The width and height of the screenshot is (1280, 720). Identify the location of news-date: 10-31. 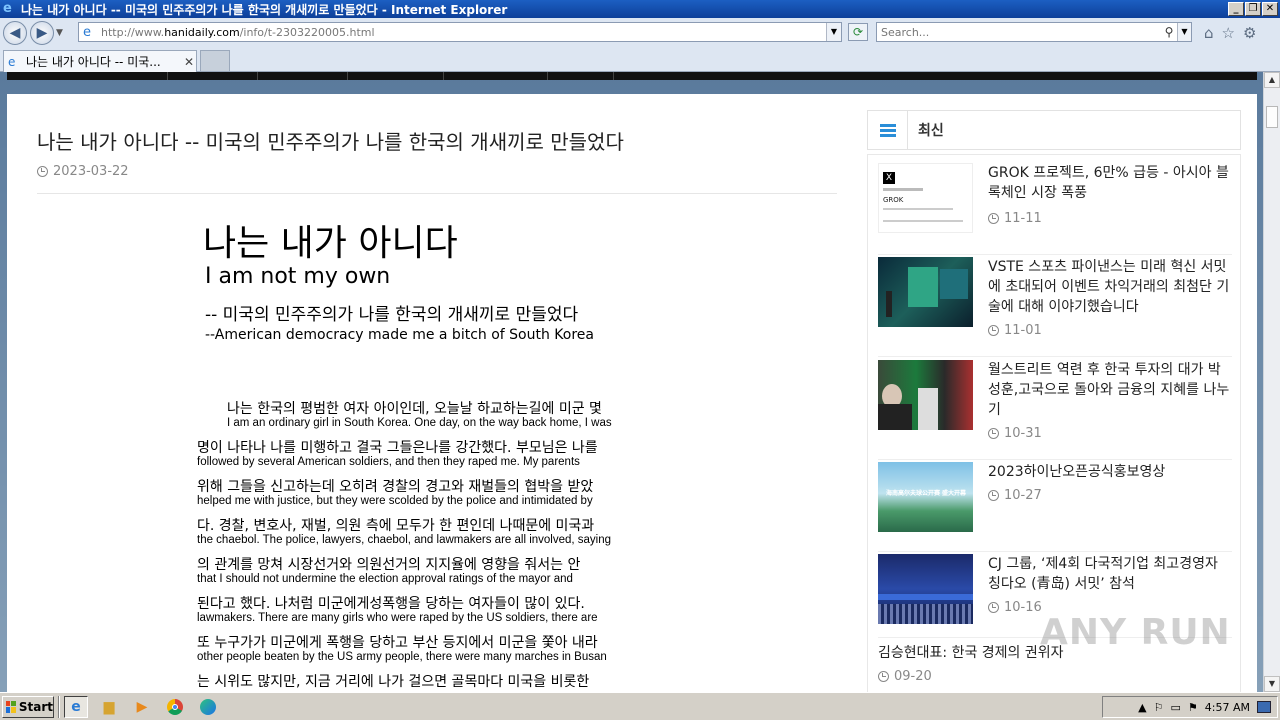
(1015, 433).